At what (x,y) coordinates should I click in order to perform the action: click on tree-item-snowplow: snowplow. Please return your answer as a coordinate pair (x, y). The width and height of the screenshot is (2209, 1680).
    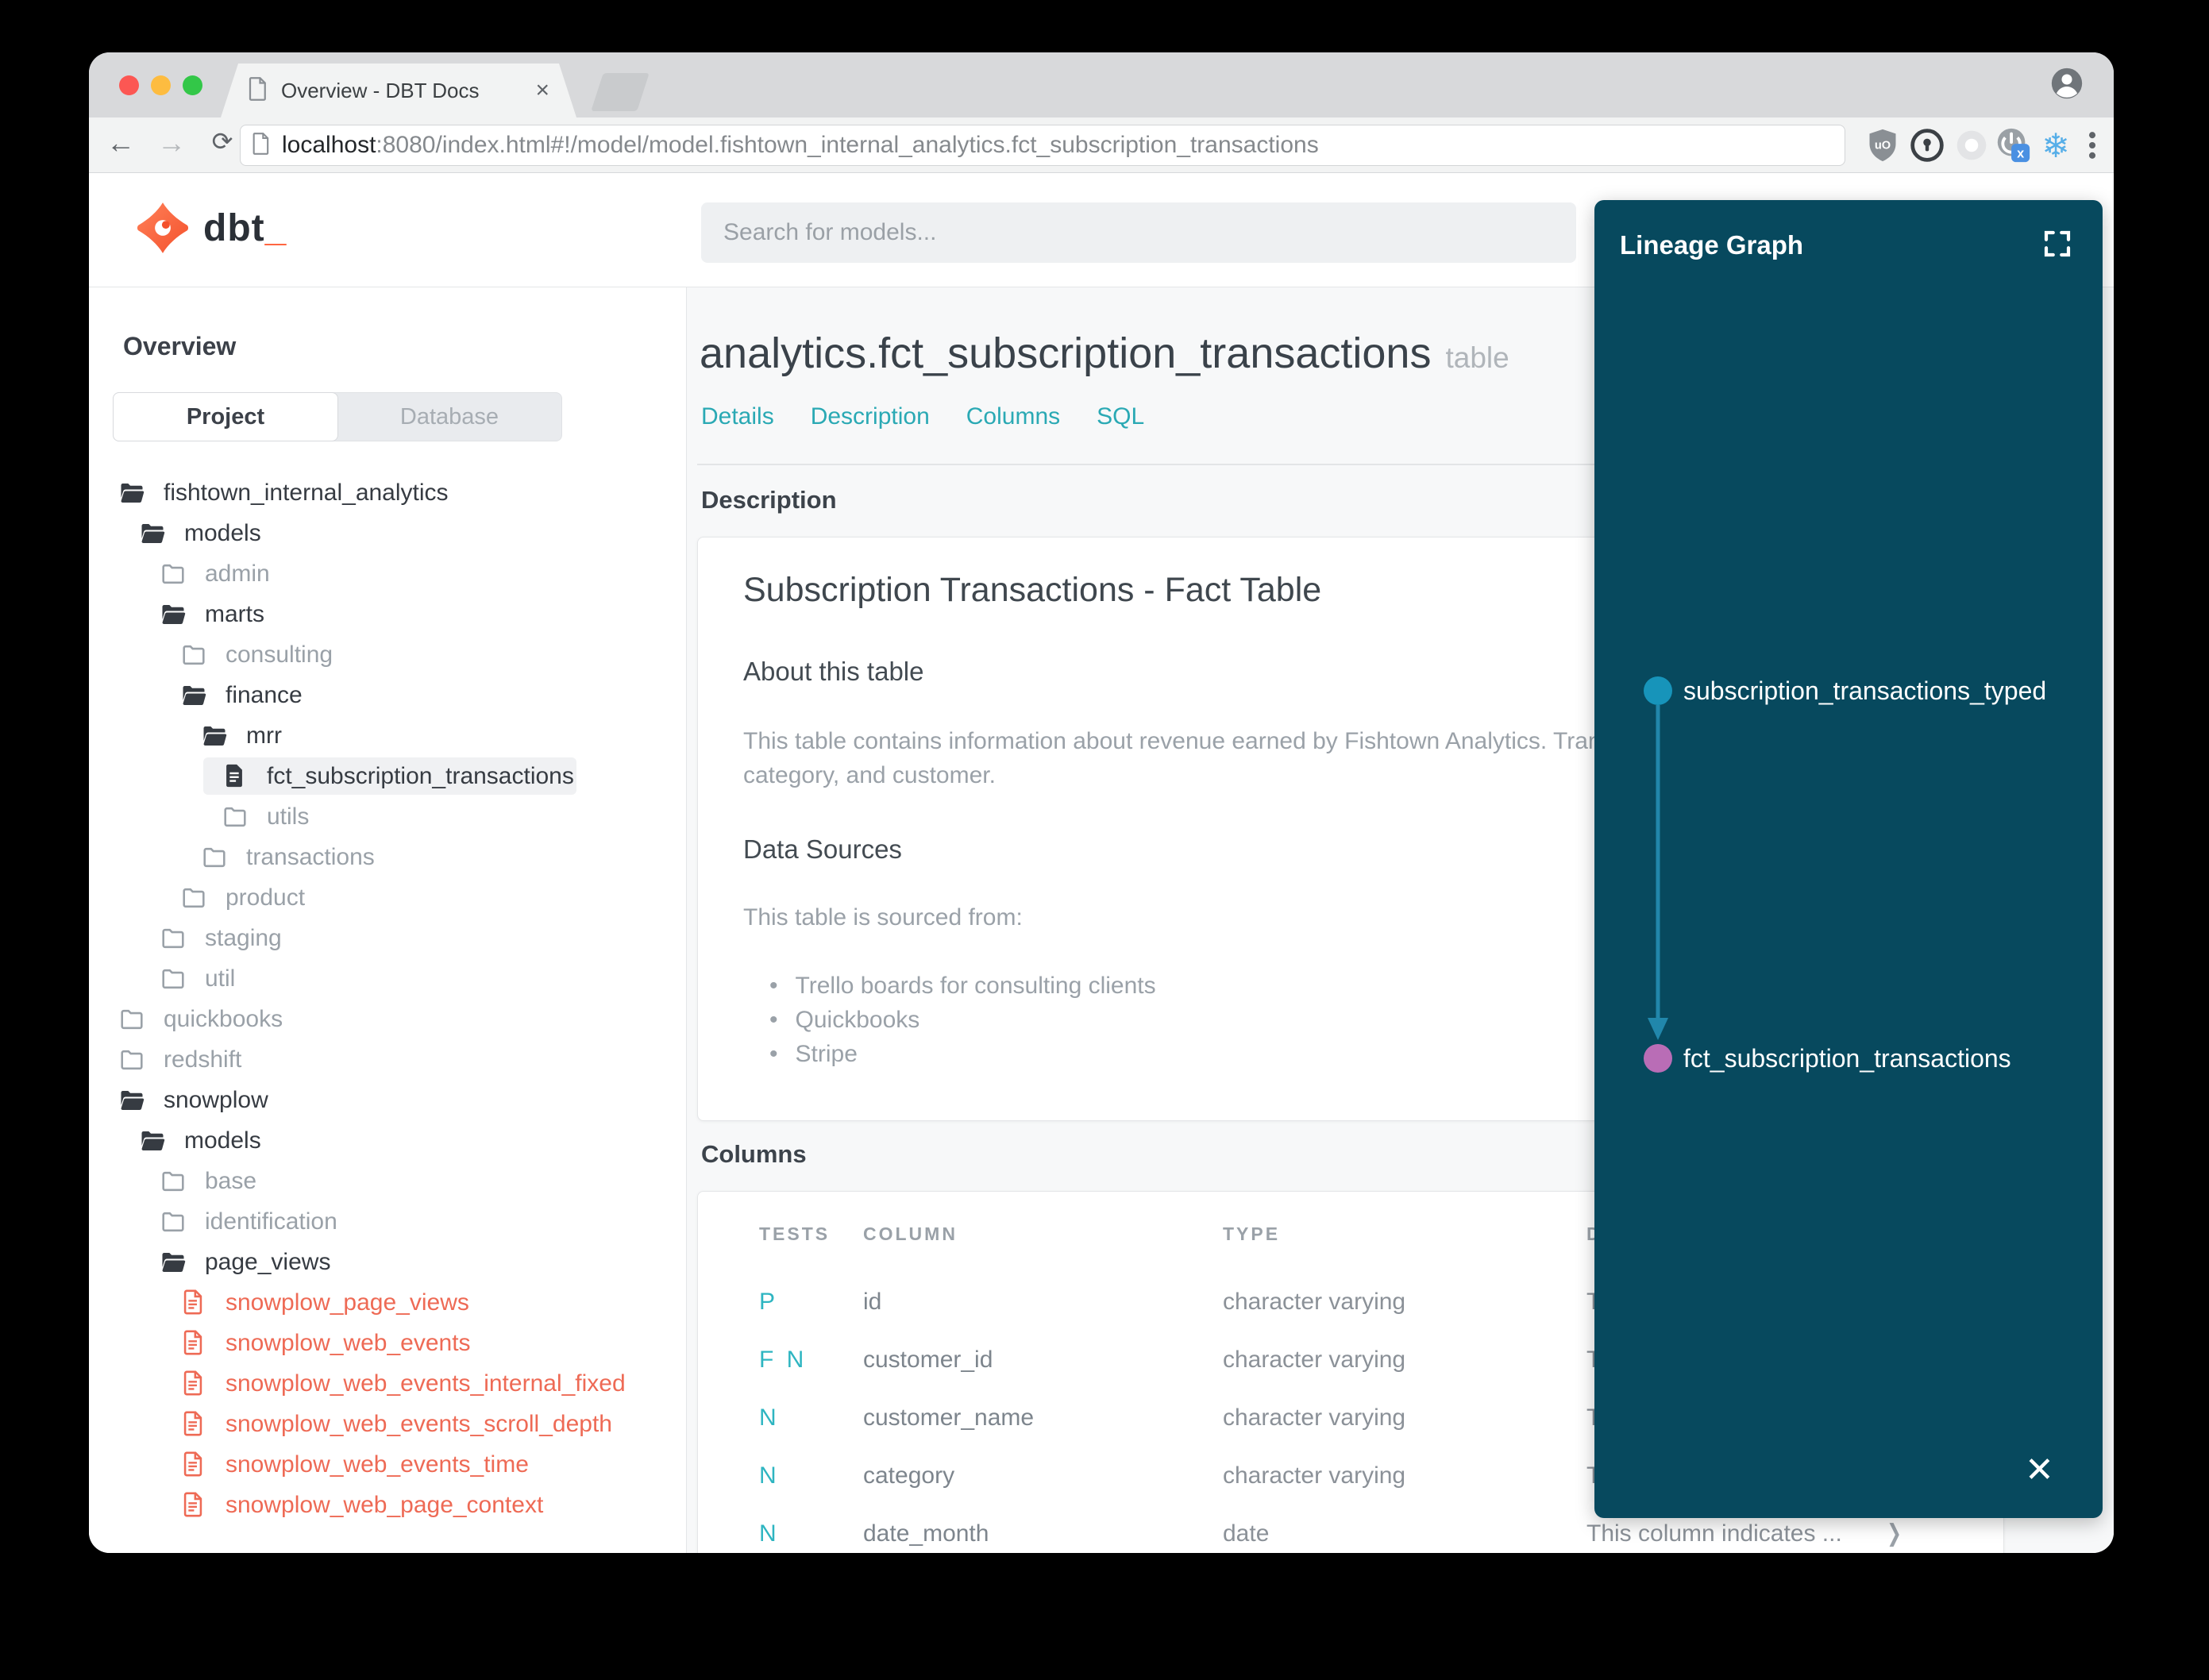
    Looking at the image, I should click on (388, 1100).